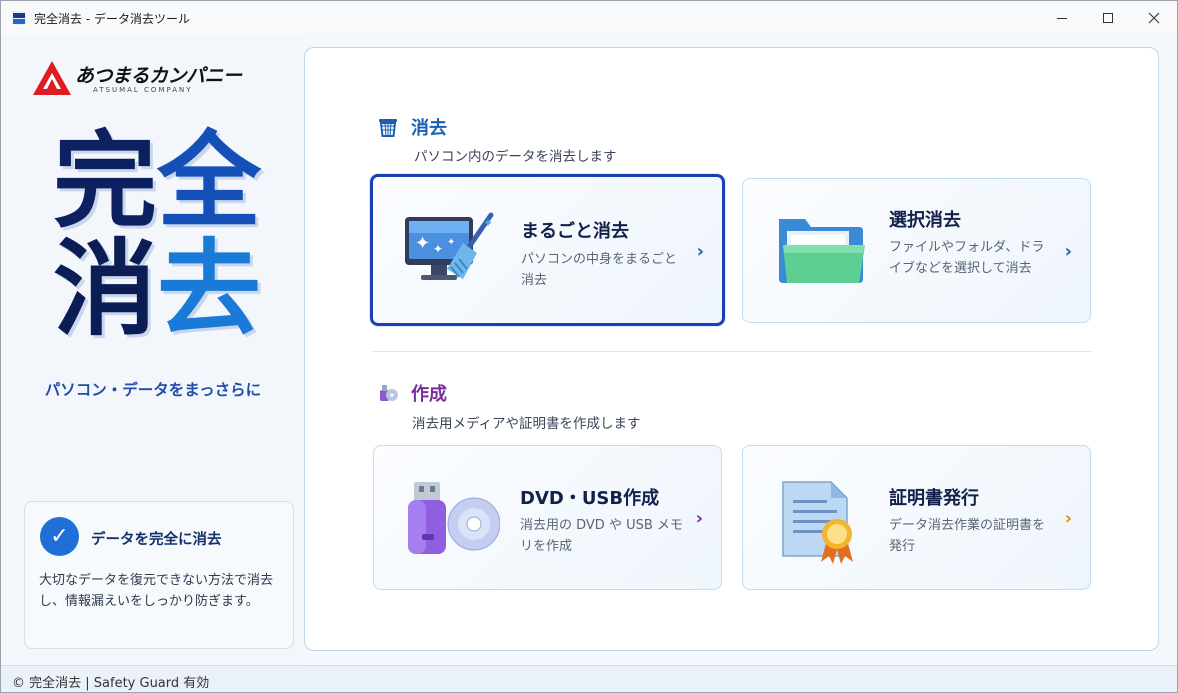  Describe the element at coordinates (967, 258) in the screenshot. I see `select-erase-desc: ファイルやフォルダ、ドライブなどを選択して消去` at that location.